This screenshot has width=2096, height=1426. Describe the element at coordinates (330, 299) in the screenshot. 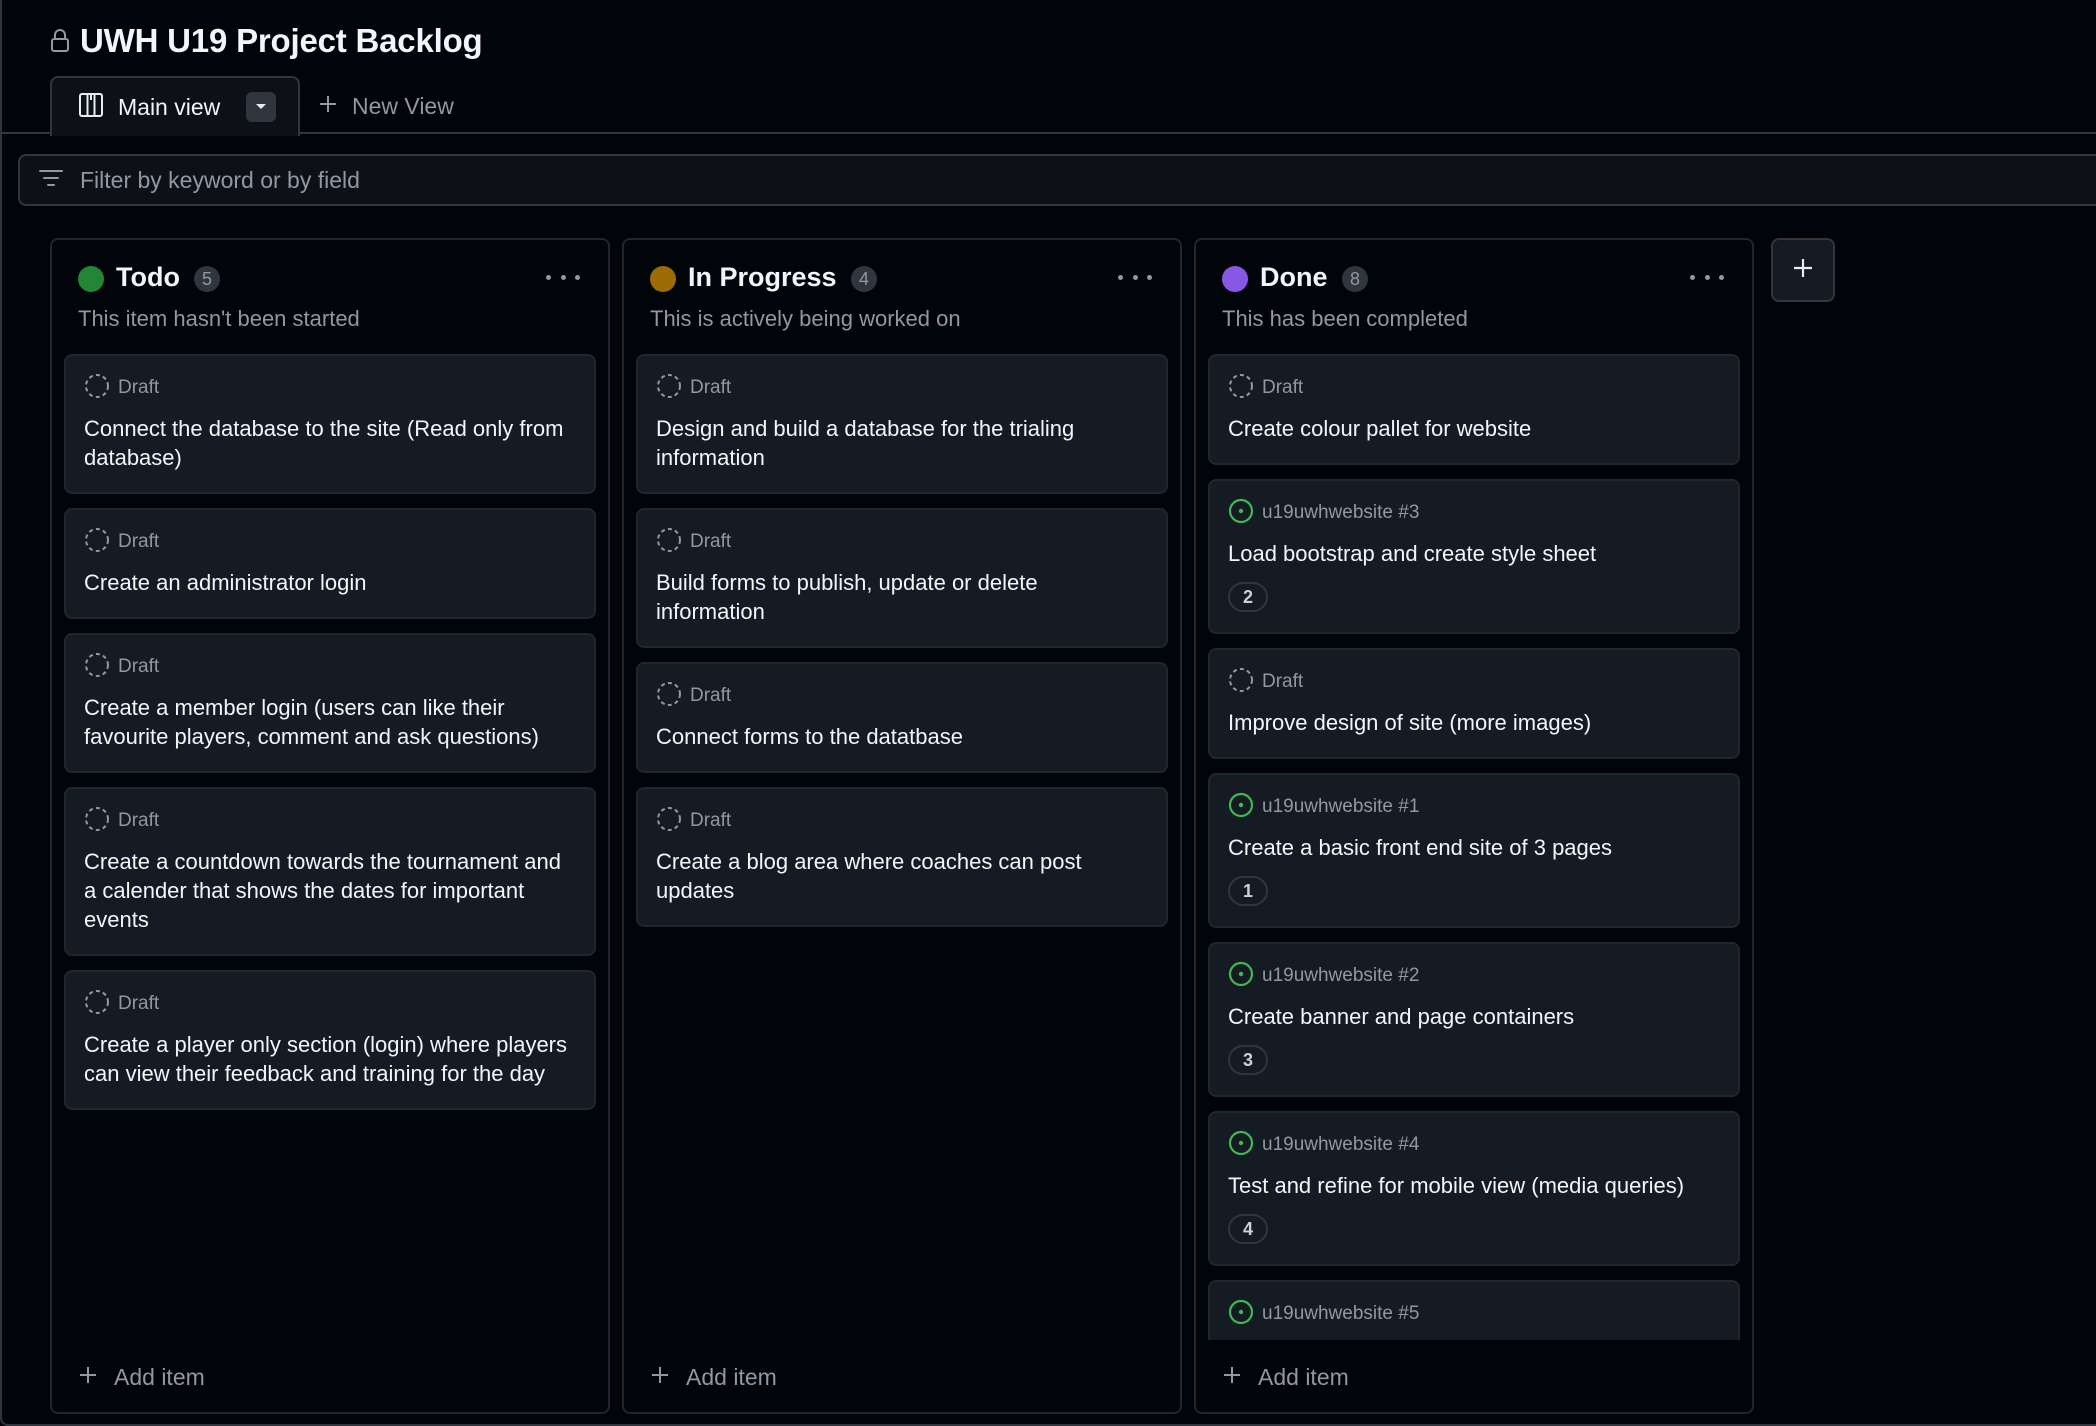

I see `column-header: Todo 5 This item hasn't been started` at that location.